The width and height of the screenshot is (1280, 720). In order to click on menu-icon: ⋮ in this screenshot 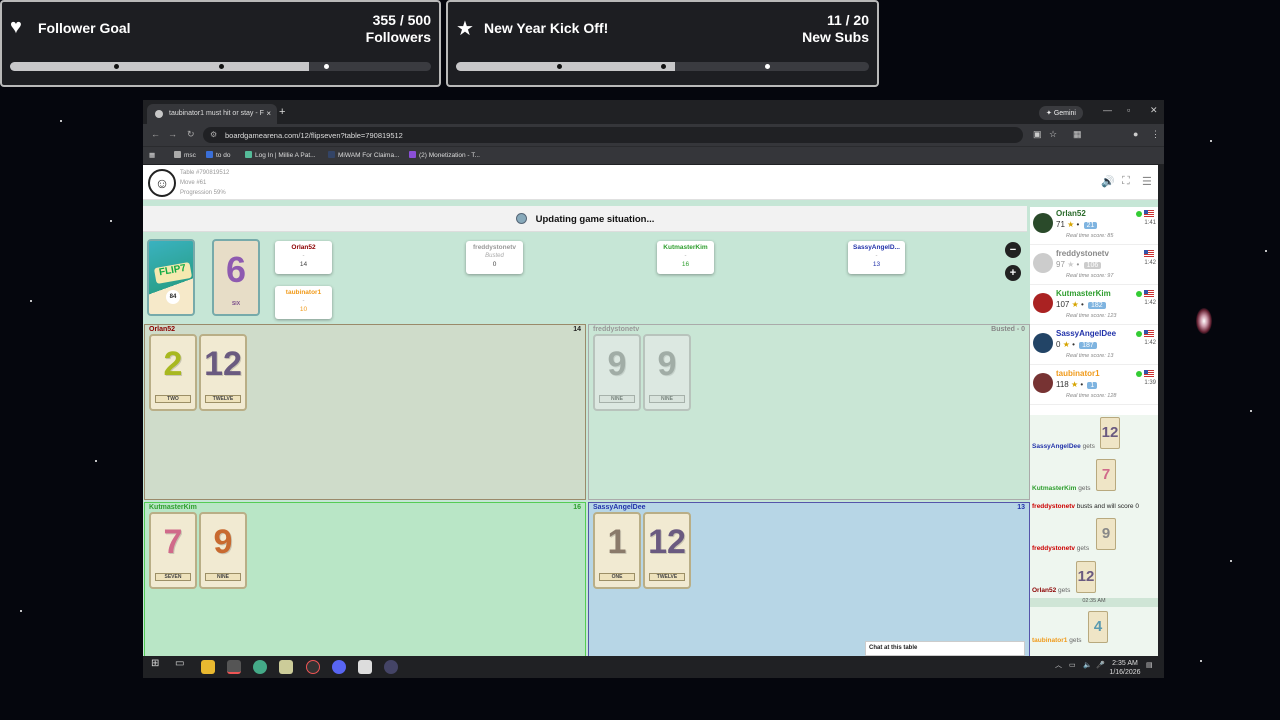, I will do `click(1155, 134)`.